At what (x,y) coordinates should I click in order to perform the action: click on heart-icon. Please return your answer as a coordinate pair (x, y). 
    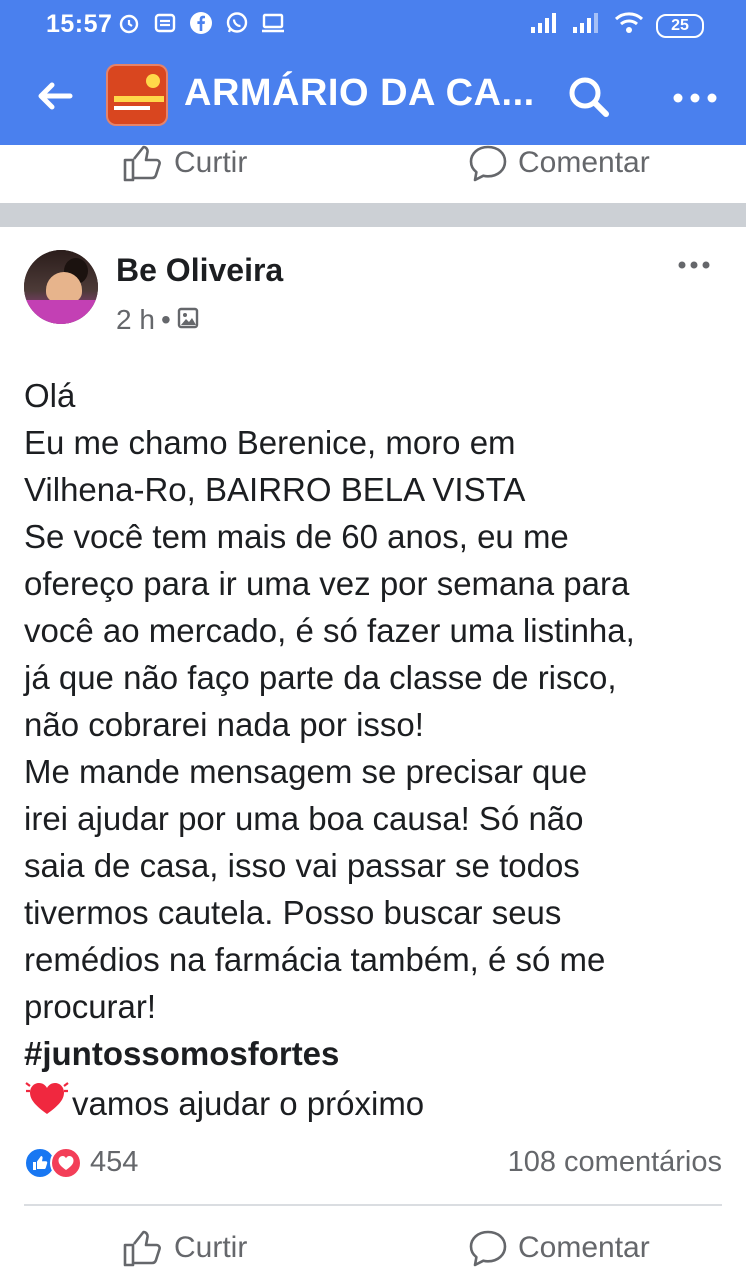
    Looking at the image, I should click on (47, 1103).